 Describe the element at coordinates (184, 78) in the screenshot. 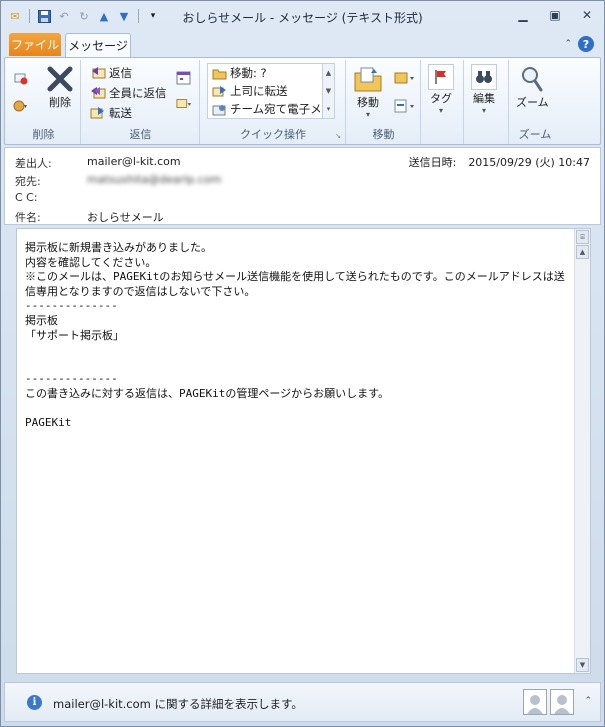

I see `meeting-icon` at that location.